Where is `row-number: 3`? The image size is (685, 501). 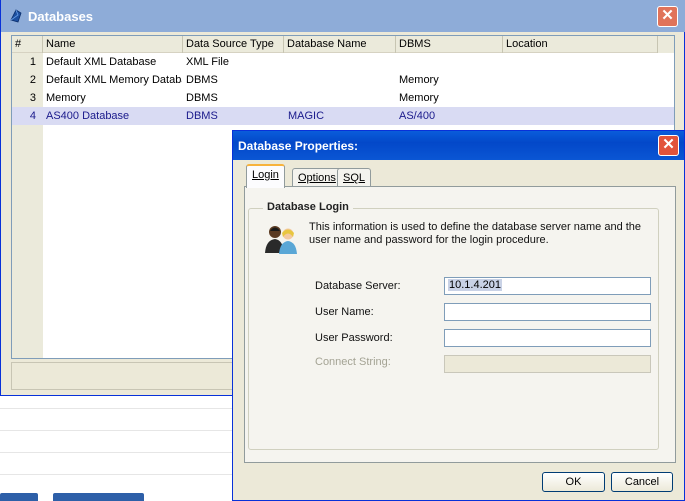
row-number: 3 is located at coordinates (32, 98).